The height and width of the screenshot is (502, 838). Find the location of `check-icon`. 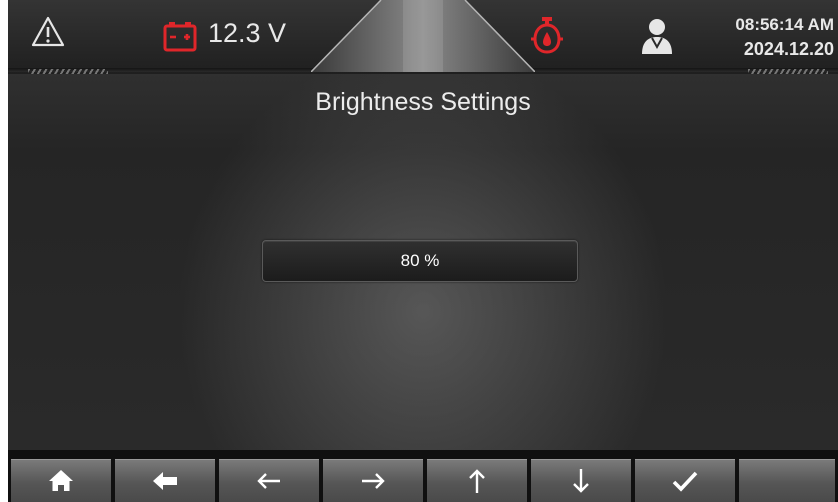

check-icon is located at coordinates (685, 481).